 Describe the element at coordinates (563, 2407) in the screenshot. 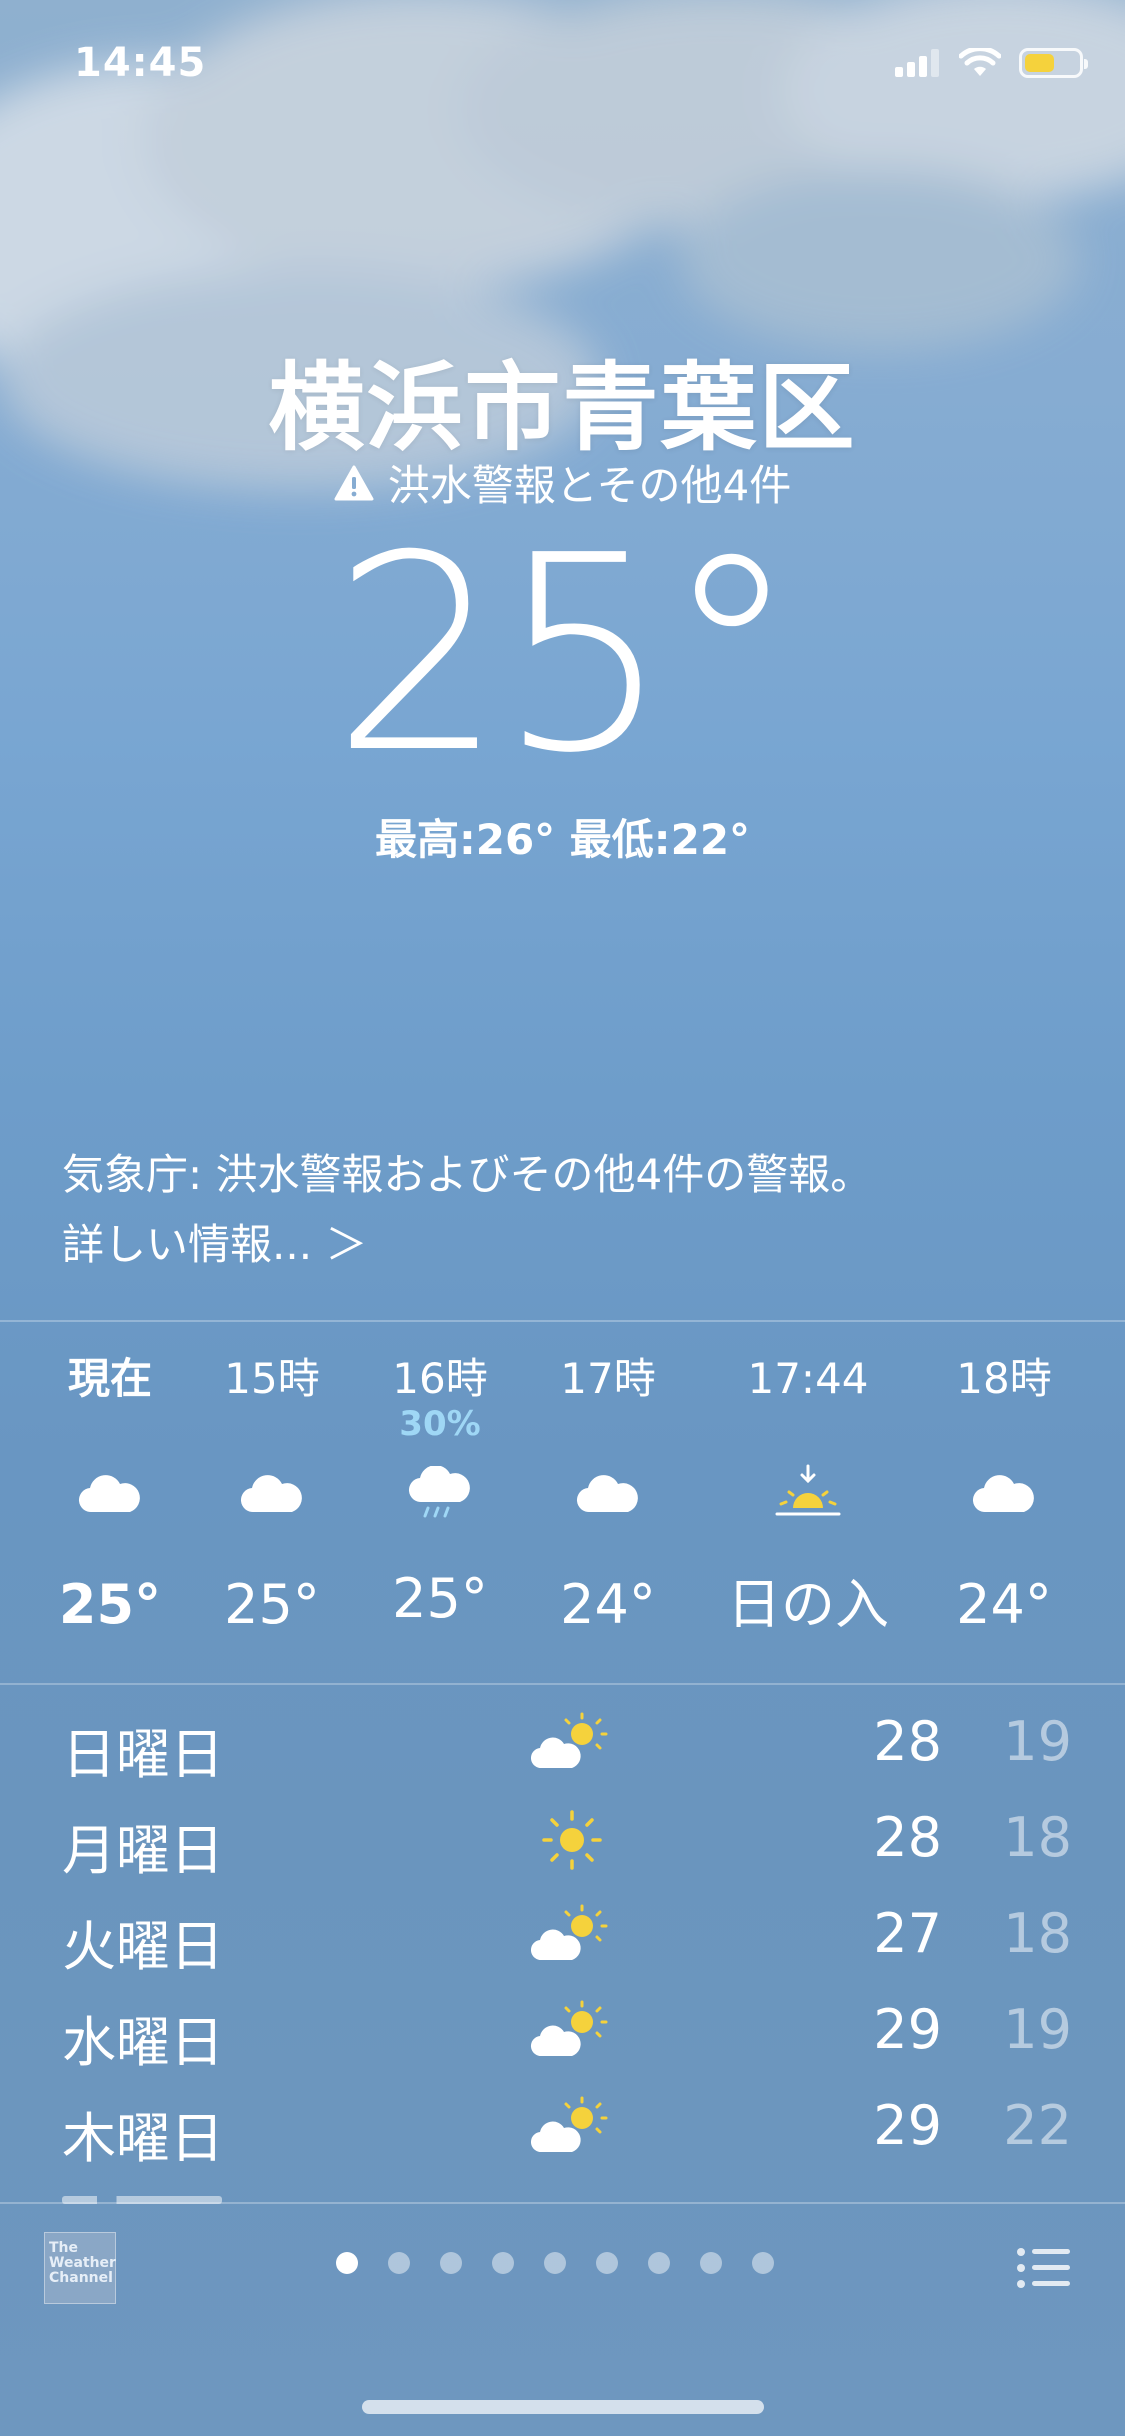

I see `home-indicator` at that location.